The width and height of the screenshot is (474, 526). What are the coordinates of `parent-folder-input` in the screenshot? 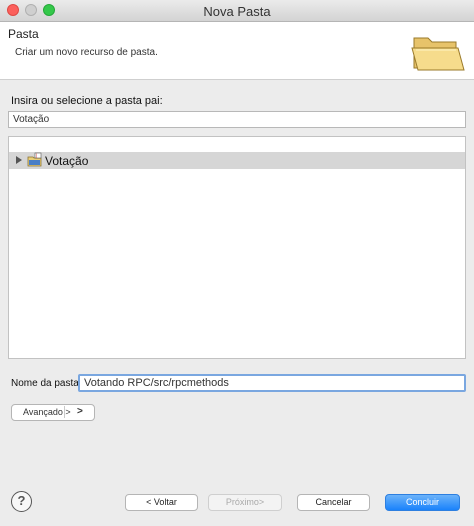 It's located at (237, 119).